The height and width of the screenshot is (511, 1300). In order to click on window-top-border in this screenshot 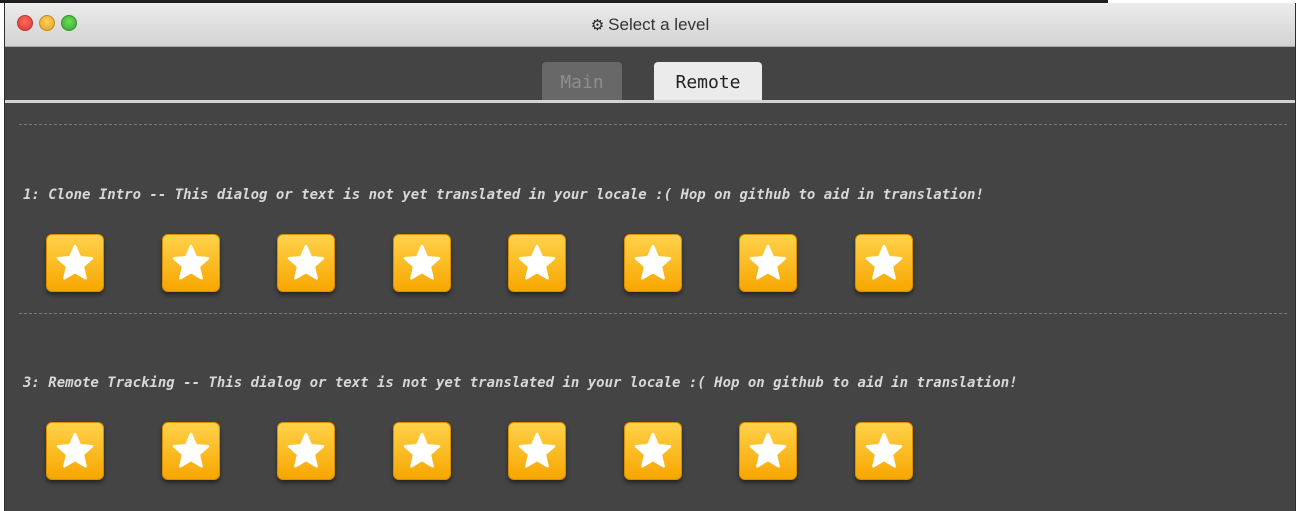, I will do `click(554, 1)`.